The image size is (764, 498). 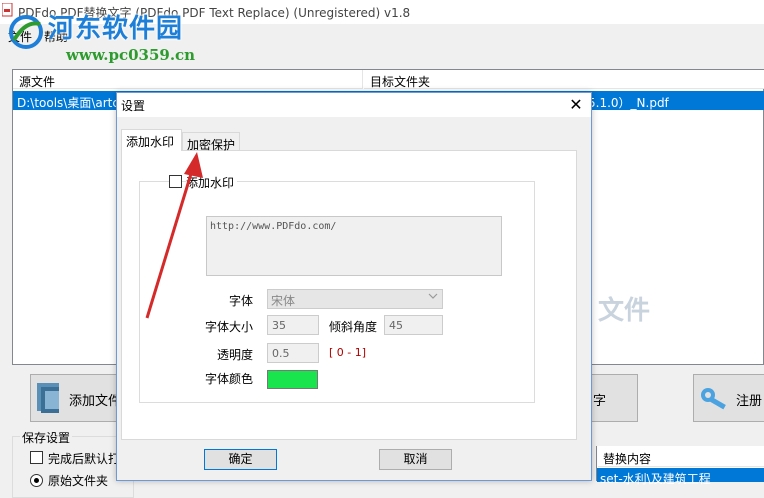 I want to click on replace-button-label: 字, so click(x=600, y=401).